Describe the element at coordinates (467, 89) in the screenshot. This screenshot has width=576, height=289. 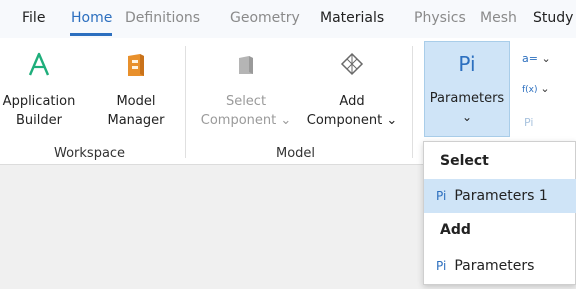
I see `parameters-button: Pi Parameters ⌄` at that location.